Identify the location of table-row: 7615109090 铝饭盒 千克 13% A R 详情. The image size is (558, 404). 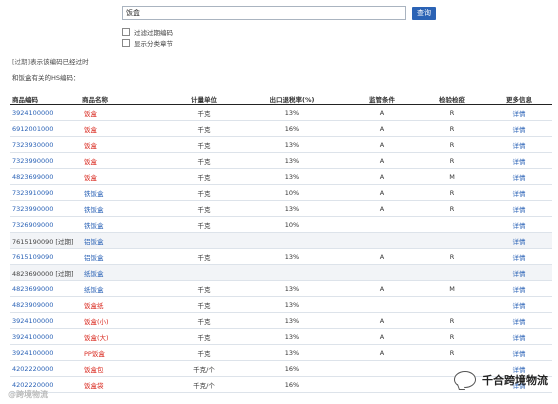
(281, 256).